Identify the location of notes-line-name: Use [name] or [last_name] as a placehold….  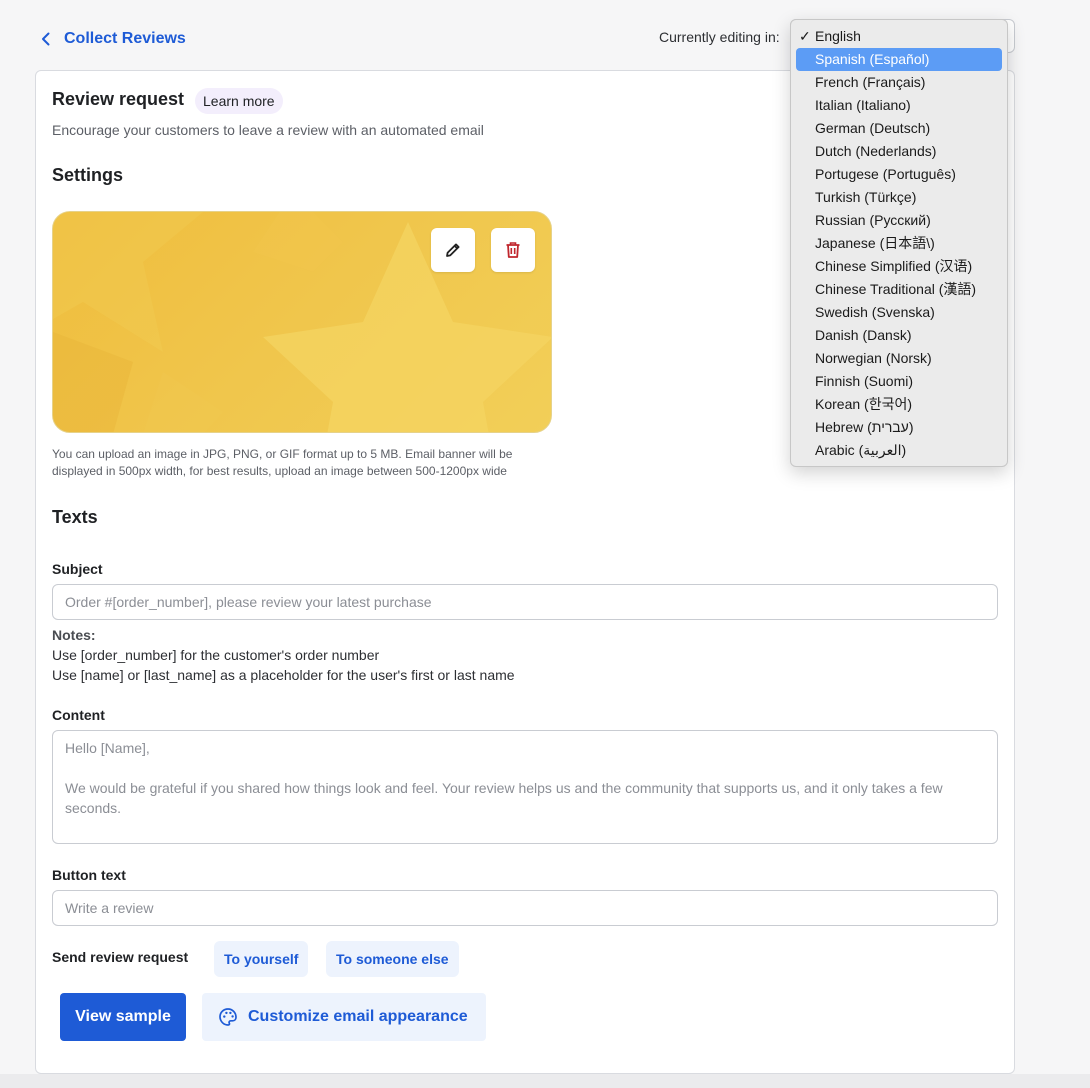
(283, 675).